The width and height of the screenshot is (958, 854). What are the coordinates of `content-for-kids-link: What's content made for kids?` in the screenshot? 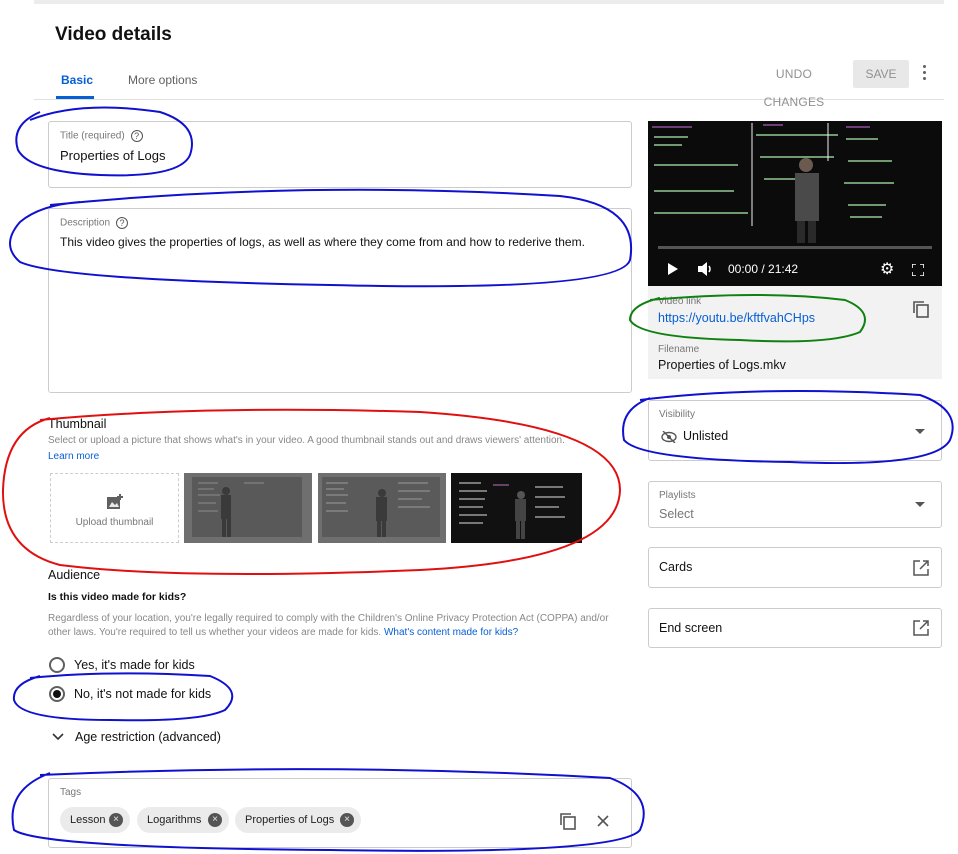 It's located at (451, 632).